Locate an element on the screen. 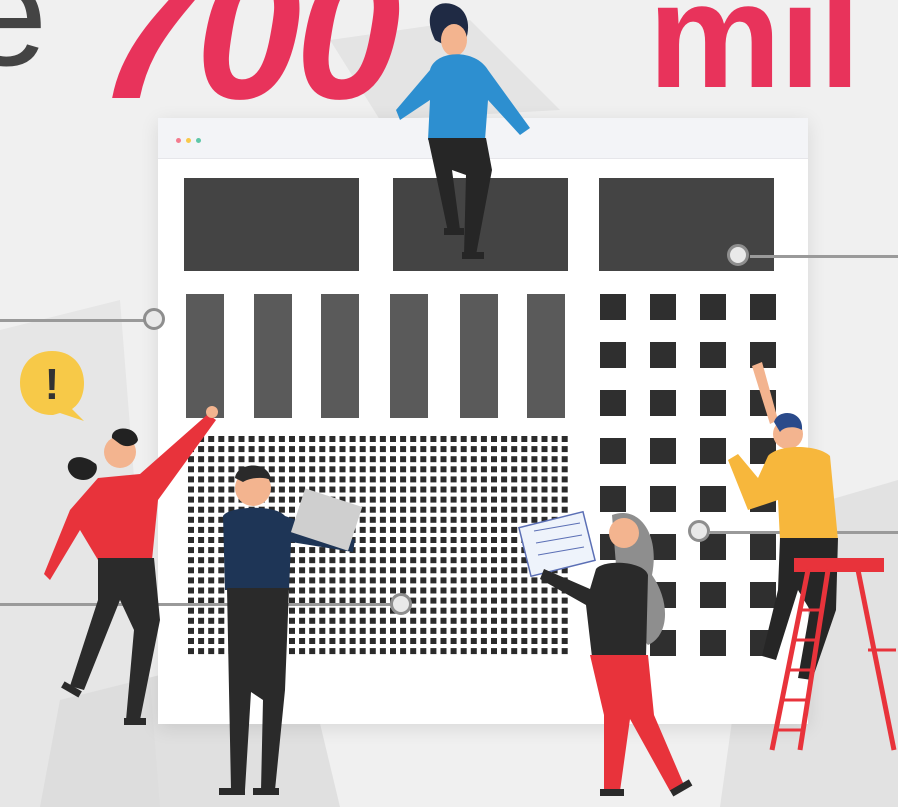 Image resolution: width=898 pixels, height=807 pixels. man-on-ladder-figure is located at coordinates (812, 556).